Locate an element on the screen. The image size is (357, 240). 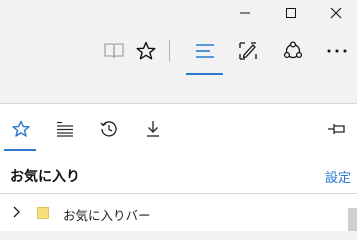
folder-icon is located at coordinates (43, 213).